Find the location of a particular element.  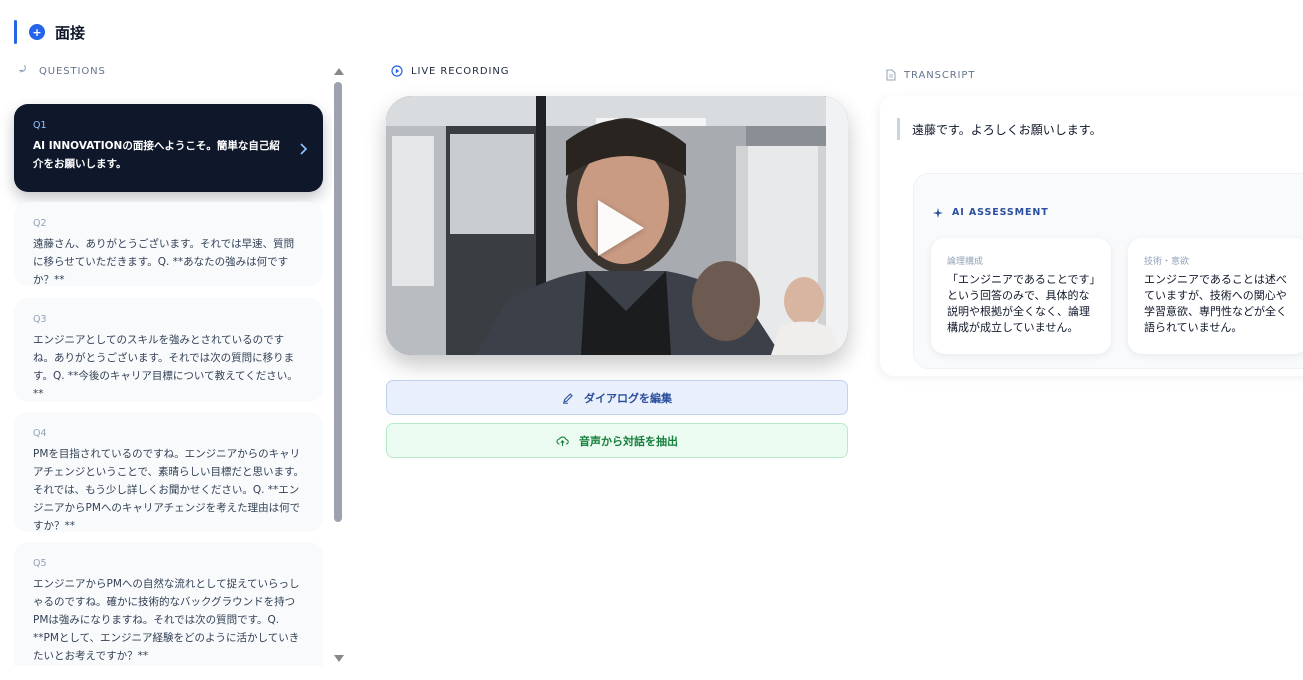

extract-dialog-button: 音声から対話を抽出 is located at coordinates (617, 440).